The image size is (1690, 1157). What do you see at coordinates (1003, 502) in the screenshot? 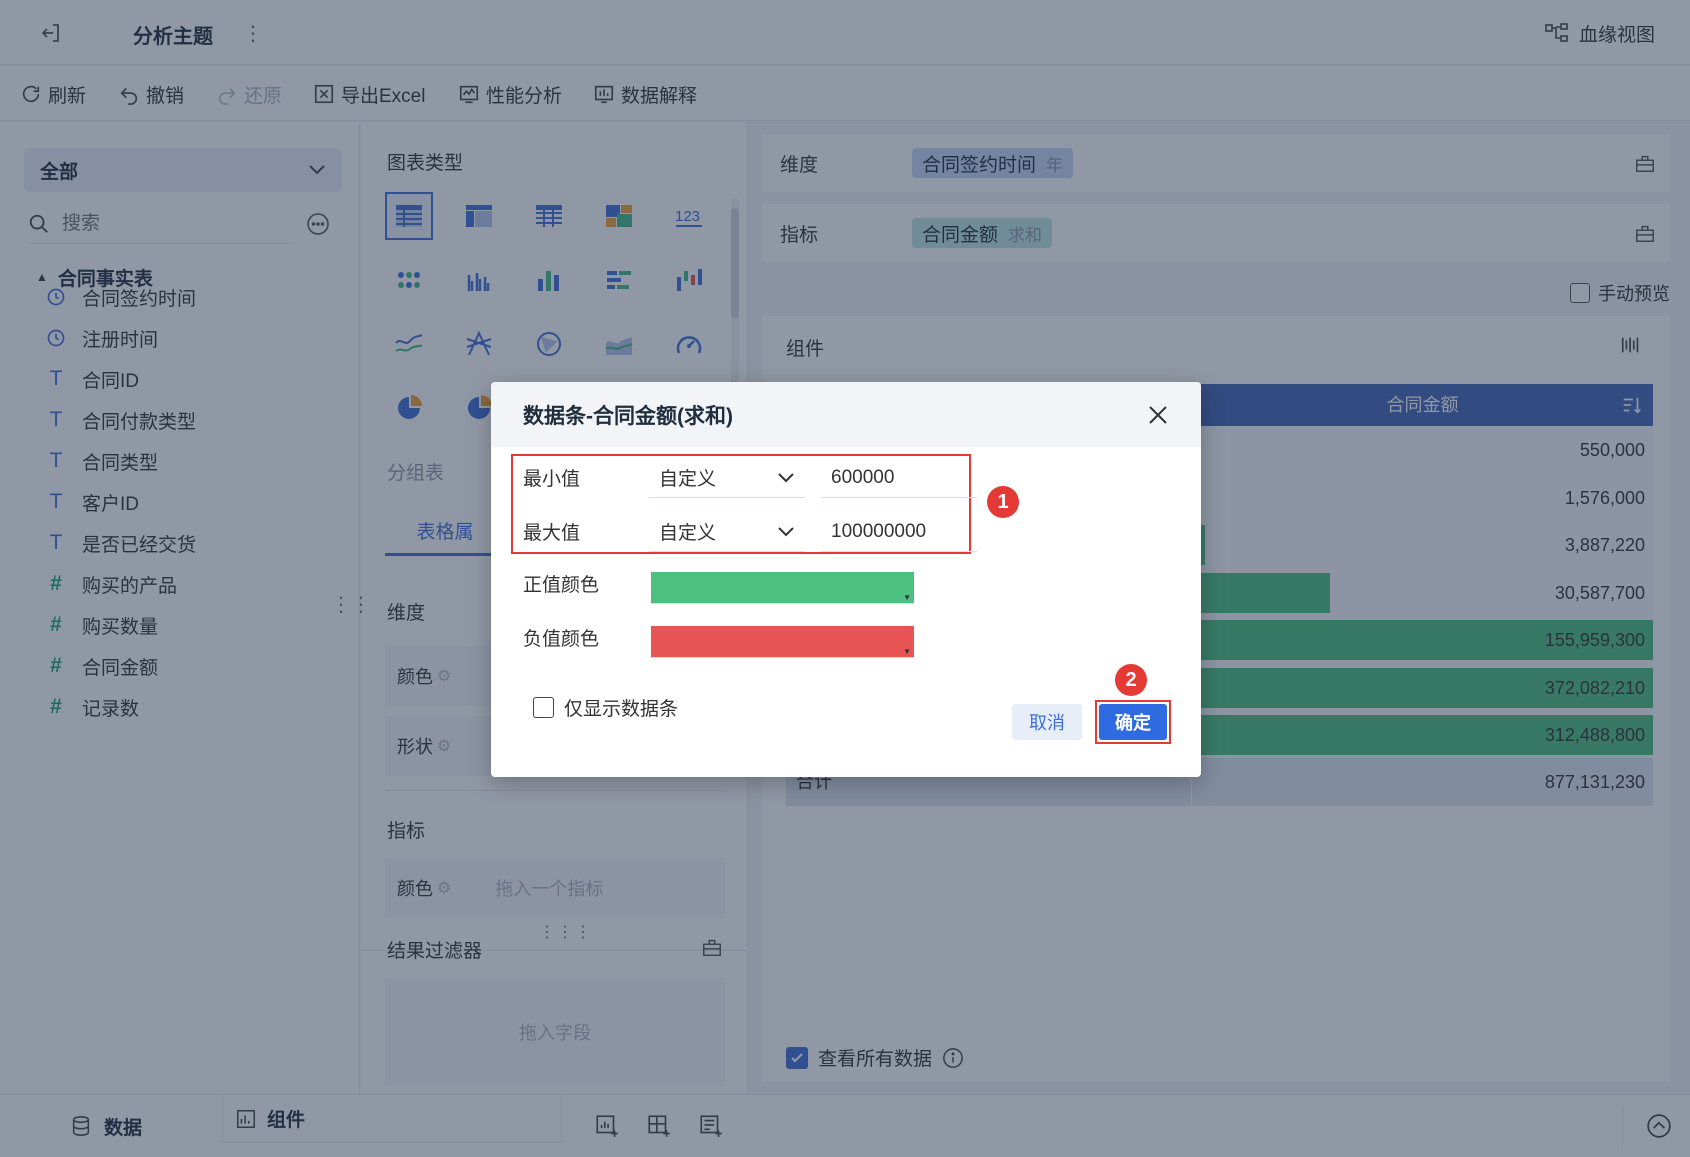
I see `step-badge-1: 1` at bounding box center [1003, 502].